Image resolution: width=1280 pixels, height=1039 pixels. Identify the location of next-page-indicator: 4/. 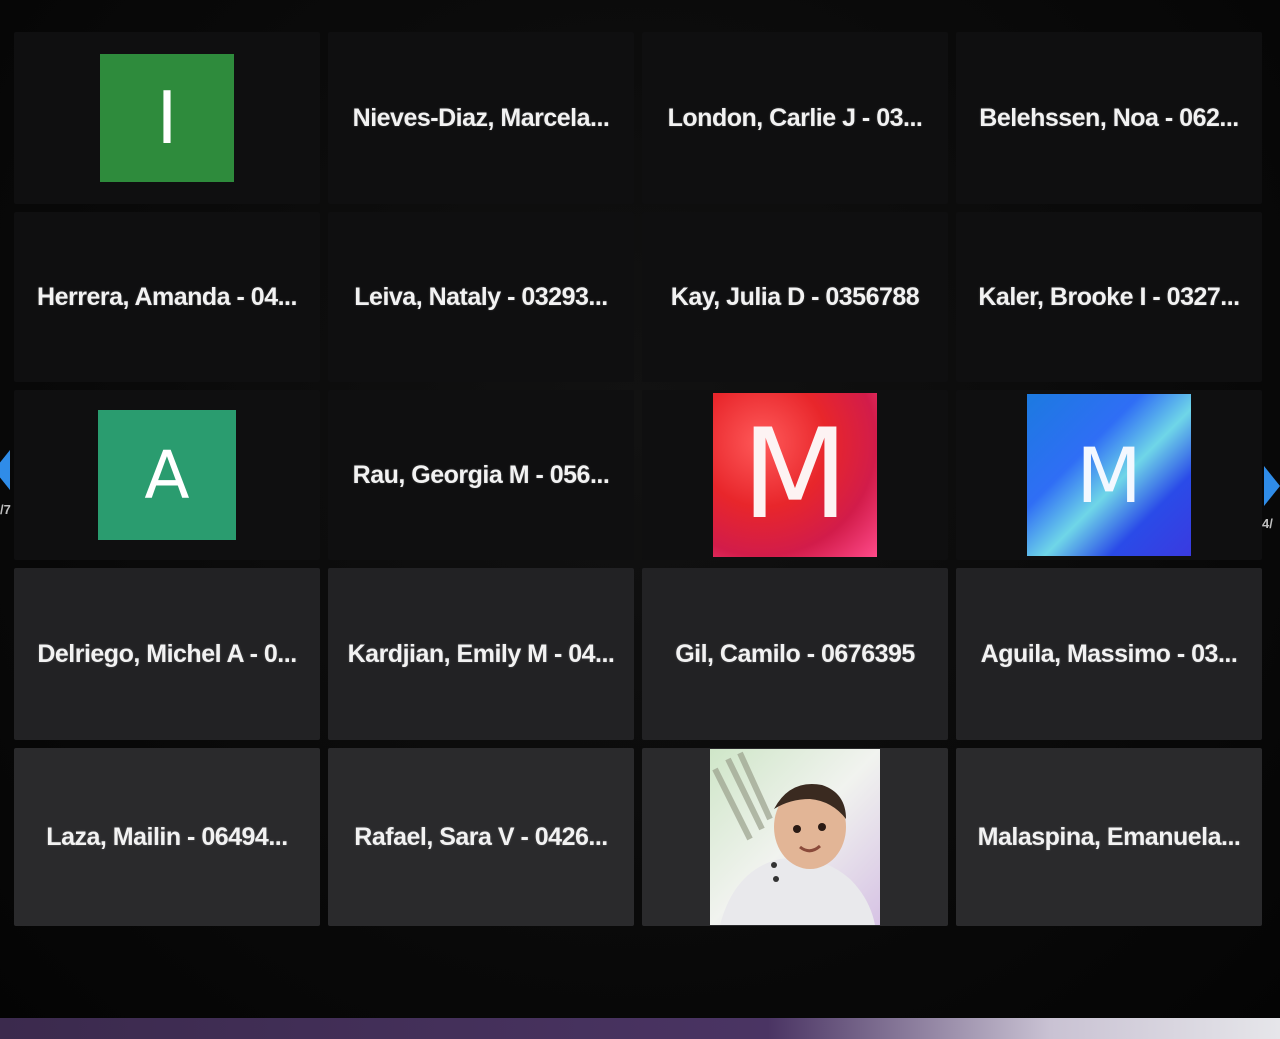
(1267, 523).